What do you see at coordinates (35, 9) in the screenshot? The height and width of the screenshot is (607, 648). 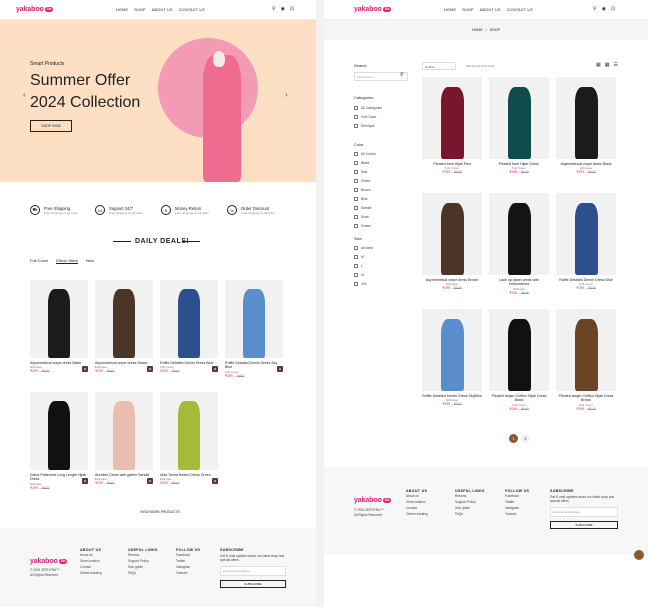 I see `brand-logo: yakaboo On` at bounding box center [35, 9].